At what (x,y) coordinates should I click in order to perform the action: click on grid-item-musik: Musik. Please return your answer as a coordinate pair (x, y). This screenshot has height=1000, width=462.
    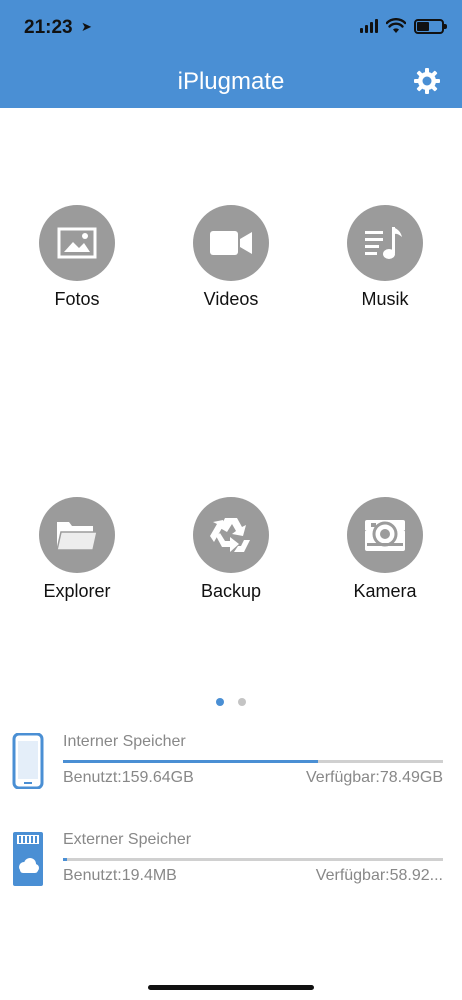
    Looking at the image, I should click on (385, 257).